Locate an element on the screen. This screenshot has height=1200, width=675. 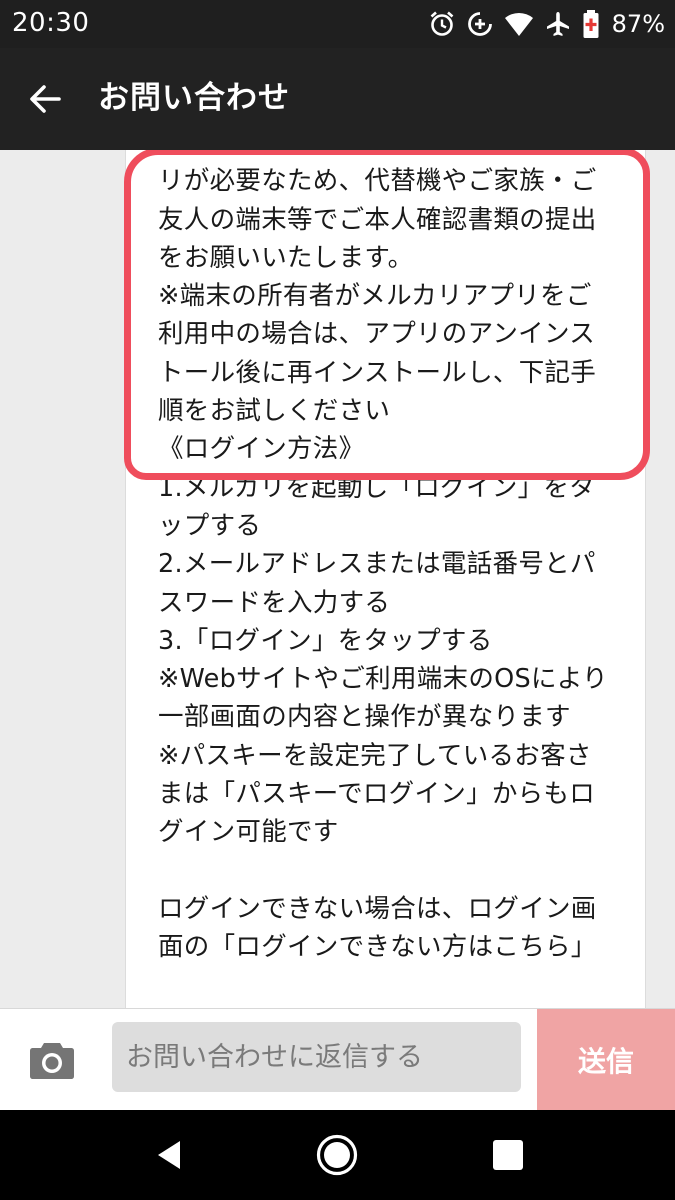
app-bar: お問い合わせ is located at coordinates (337, 99).